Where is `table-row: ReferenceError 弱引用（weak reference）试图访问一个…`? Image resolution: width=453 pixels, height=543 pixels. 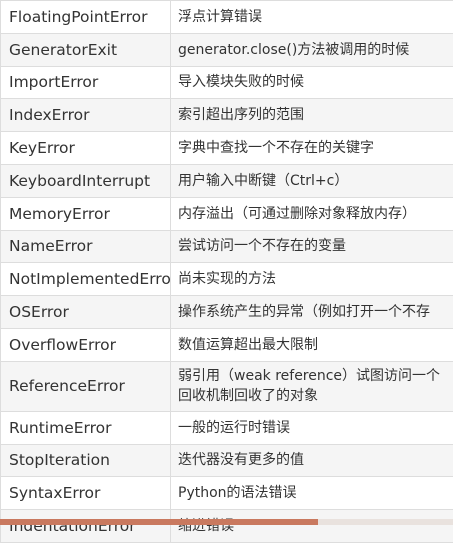 table-row: ReferenceError 弱引用（weak reference）试图访问一个… is located at coordinates (227, 386).